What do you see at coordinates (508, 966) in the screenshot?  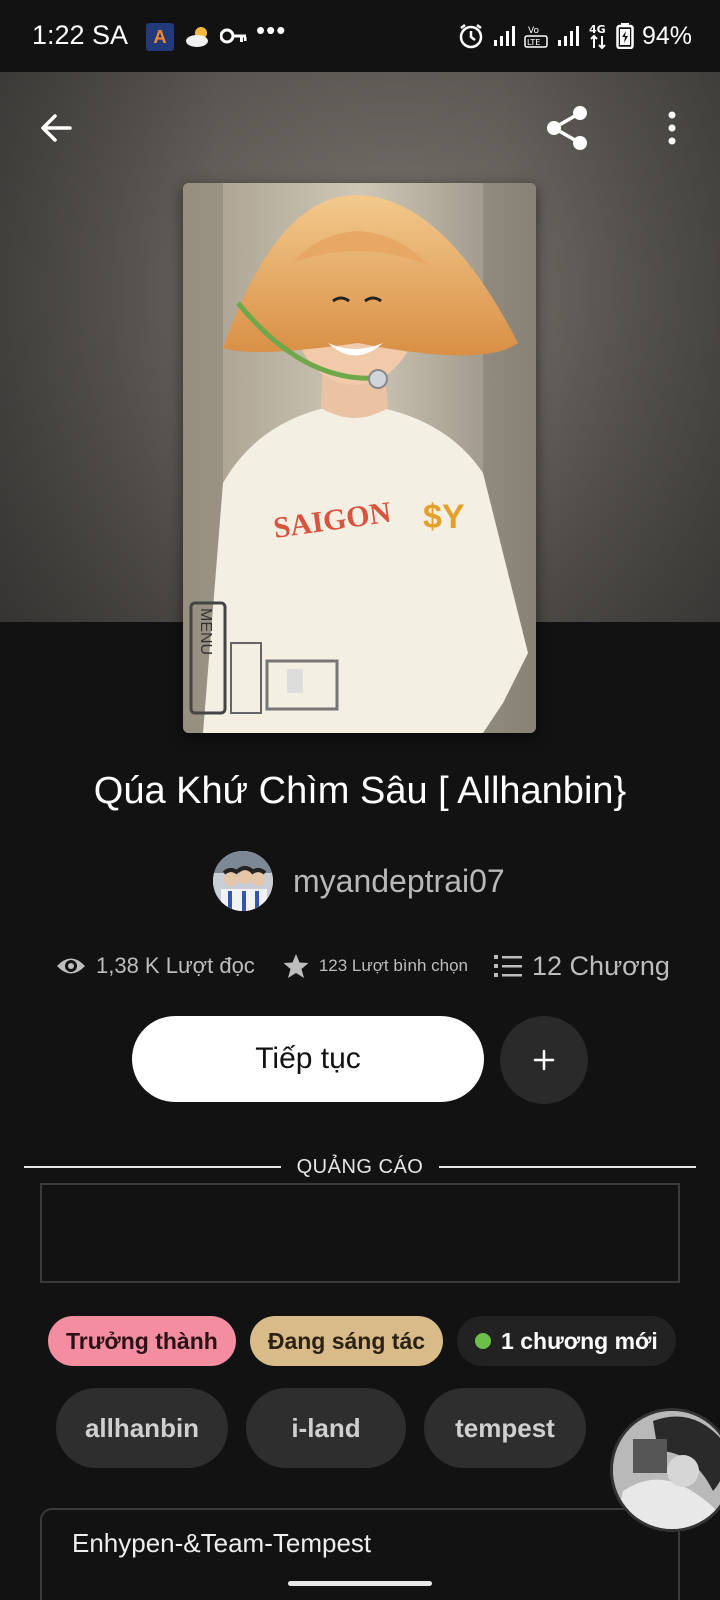 I see `list-icon` at bounding box center [508, 966].